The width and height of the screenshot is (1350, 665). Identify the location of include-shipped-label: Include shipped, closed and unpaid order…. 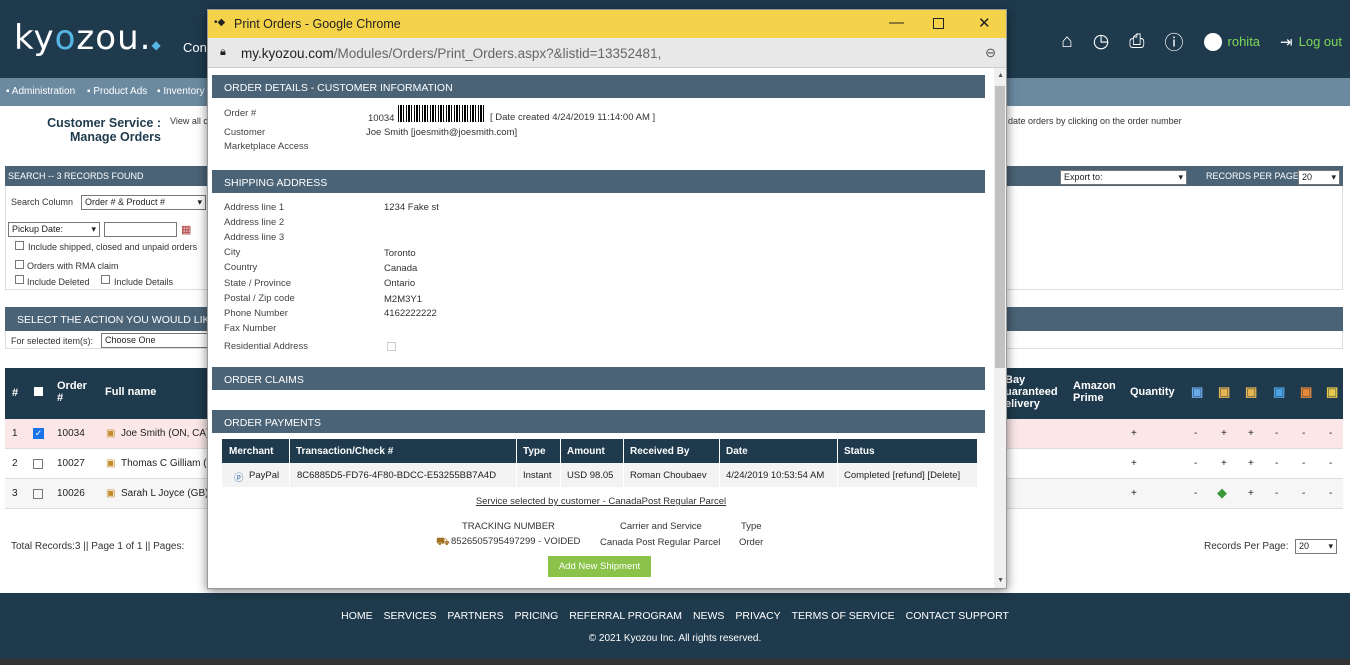
(113, 247).